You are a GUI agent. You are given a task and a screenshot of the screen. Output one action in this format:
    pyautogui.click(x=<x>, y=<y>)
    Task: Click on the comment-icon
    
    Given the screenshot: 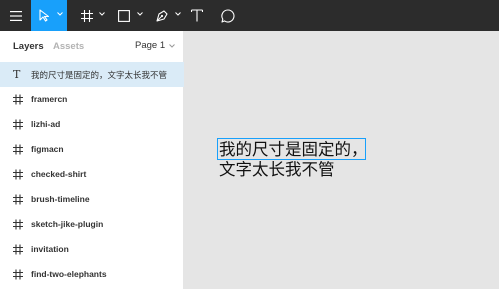 What is the action you would take?
    pyautogui.click(x=228, y=15)
    